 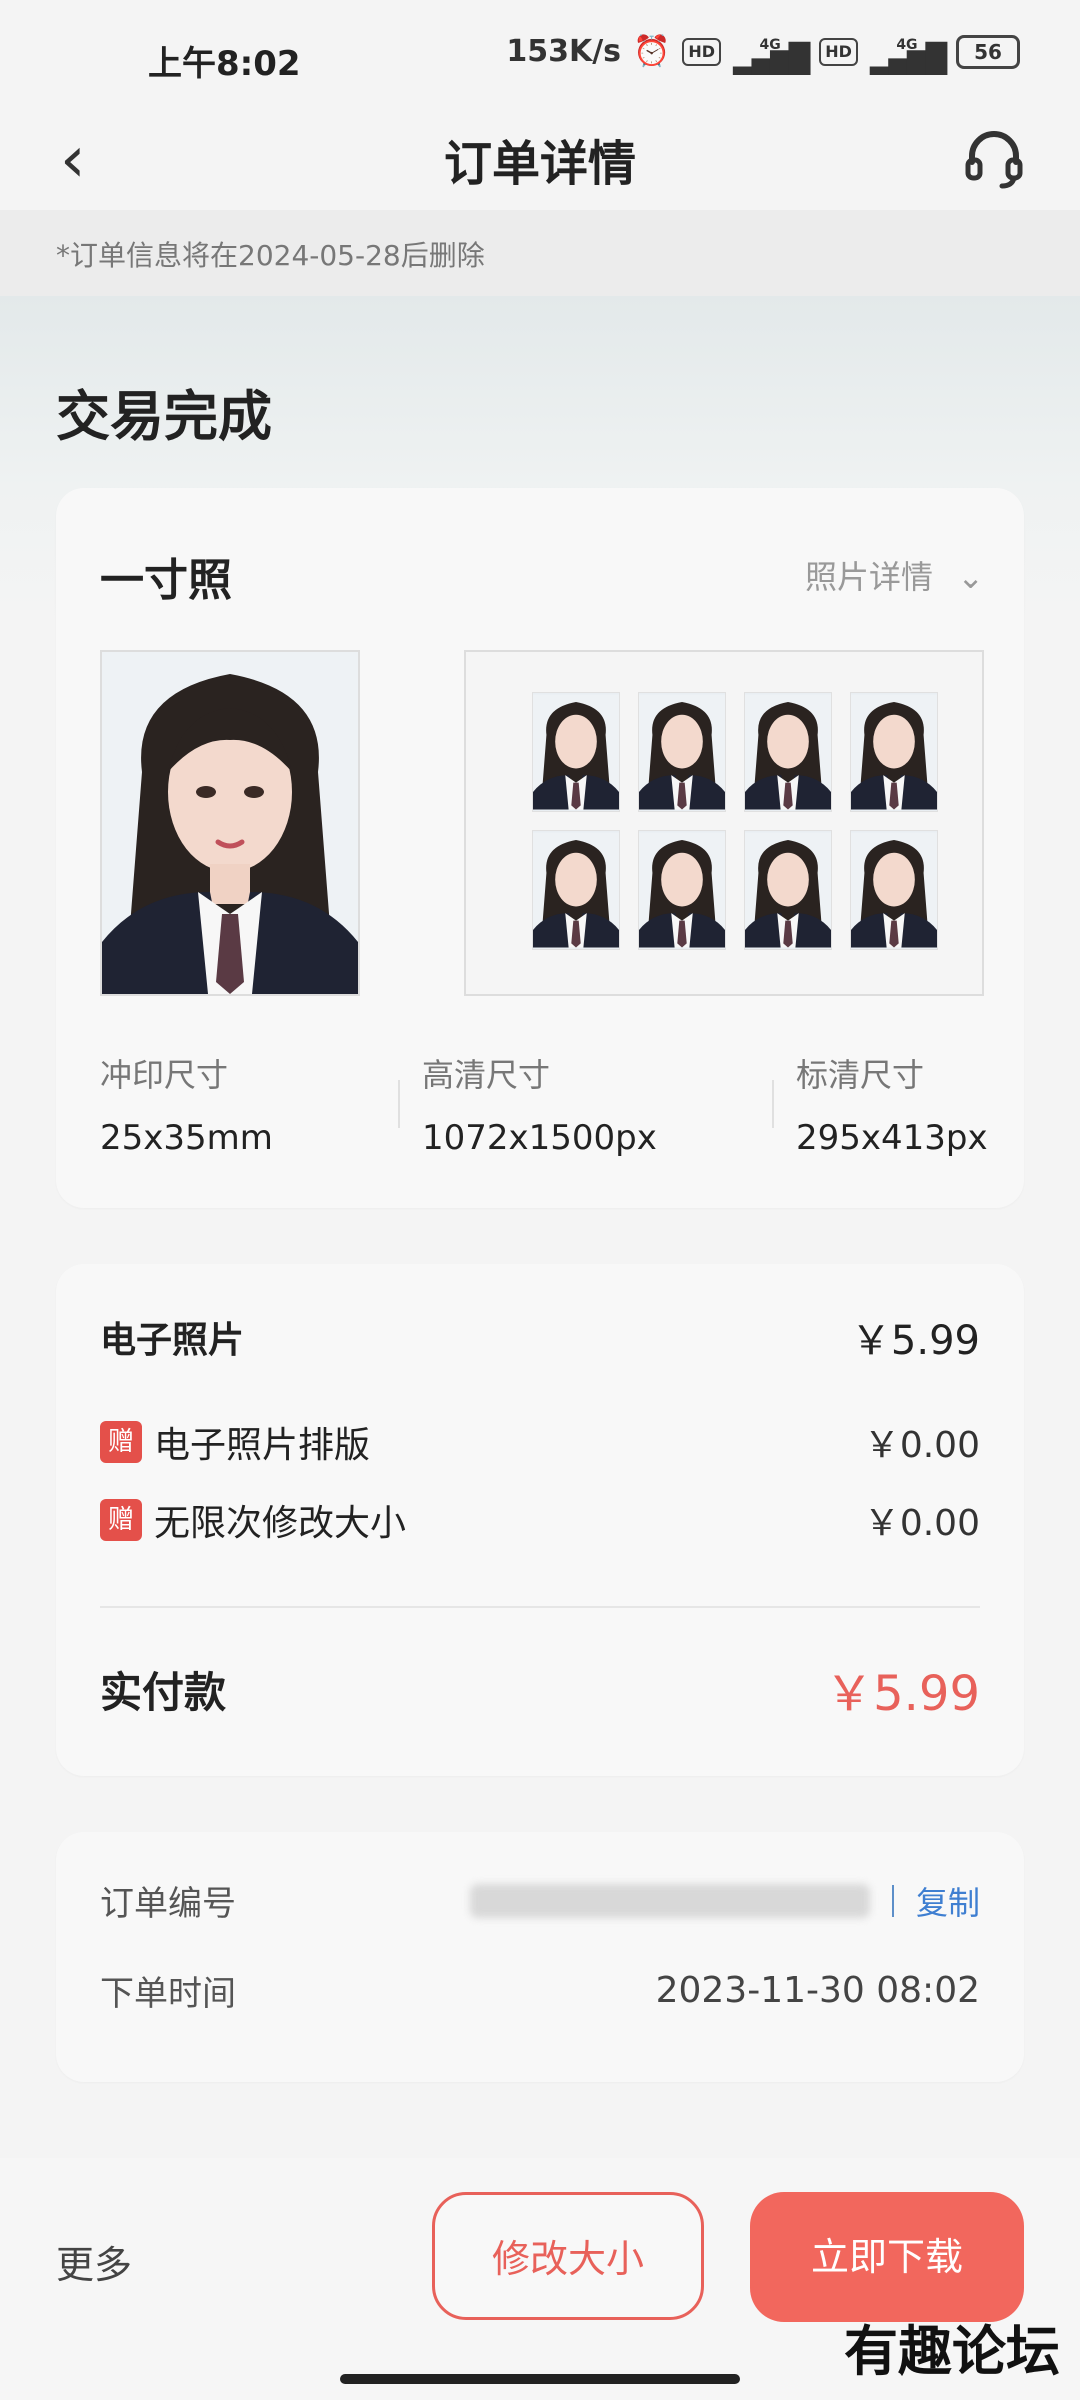 I want to click on gift-row: 赠电子照片排版 ￥0.00, so click(x=540, y=1442).